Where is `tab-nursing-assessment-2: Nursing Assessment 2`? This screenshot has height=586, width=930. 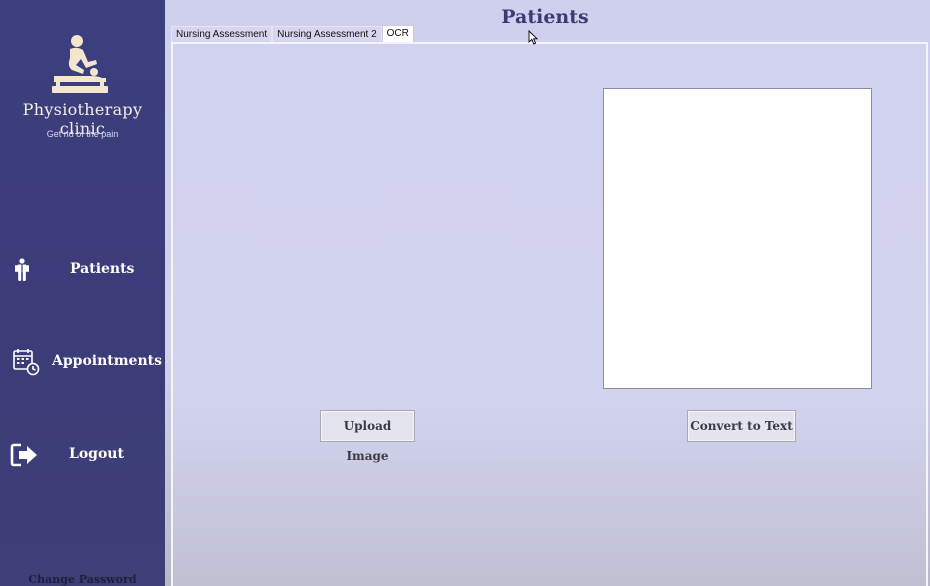 tab-nursing-assessment-2: Nursing Assessment 2 is located at coordinates (327, 34).